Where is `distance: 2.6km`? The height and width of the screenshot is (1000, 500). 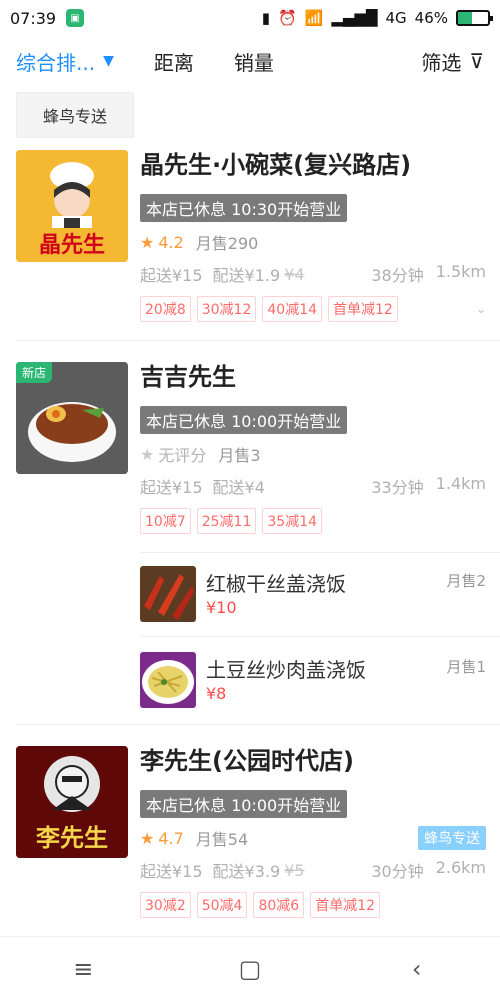 distance: 2.6km is located at coordinates (460, 867).